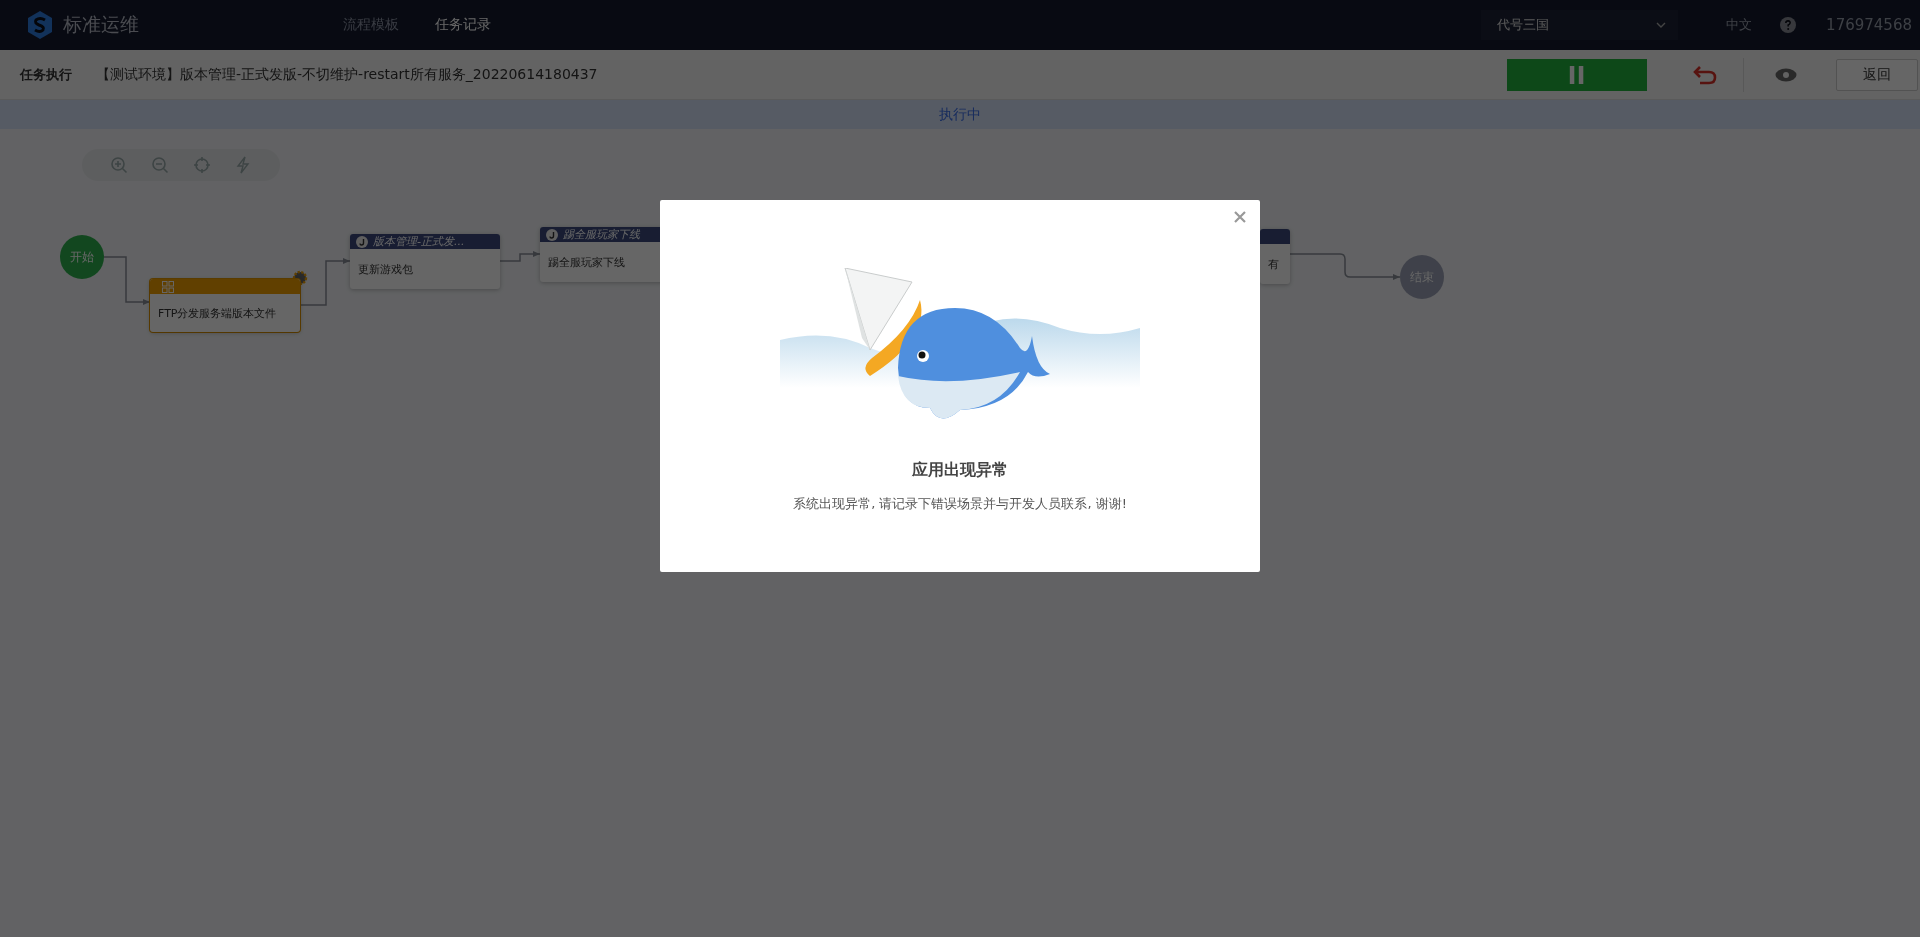  Describe the element at coordinates (168, 286) in the screenshot. I see `grid-icon` at that location.